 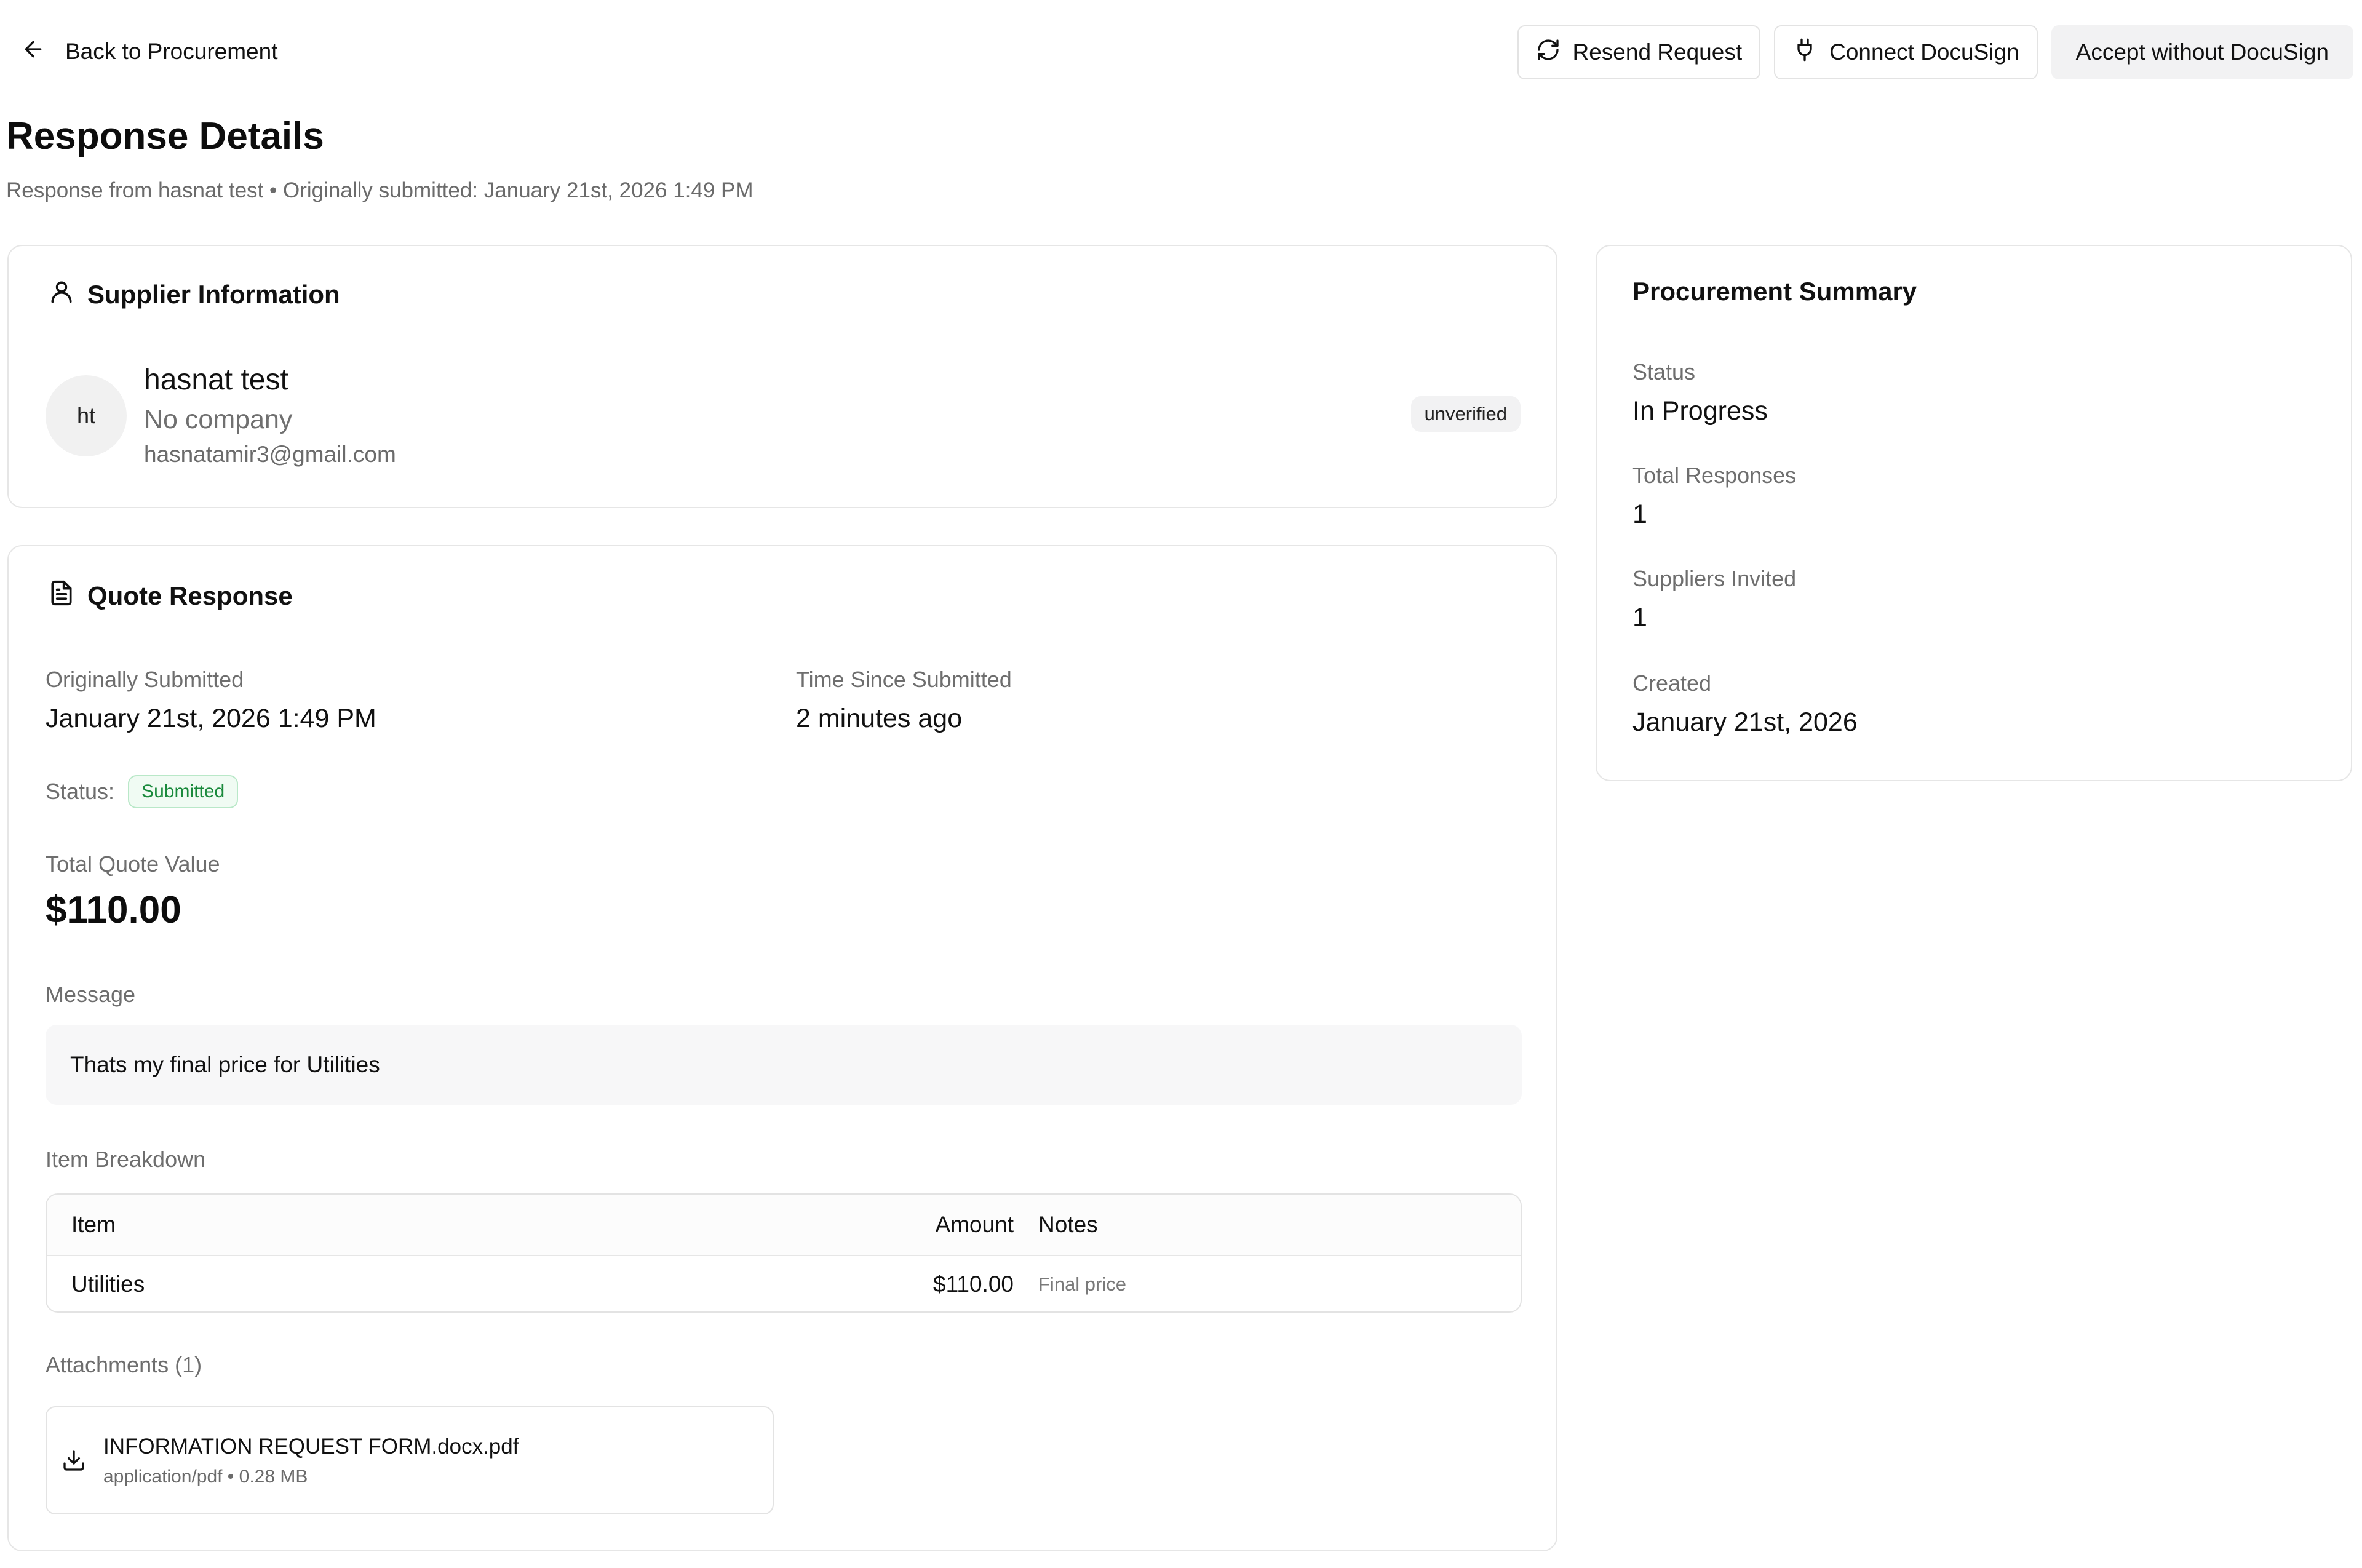 What do you see at coordinates (80, 791) in the screenshot?
I see `quote-status-label: Status:` at bounding box center [80, 791].